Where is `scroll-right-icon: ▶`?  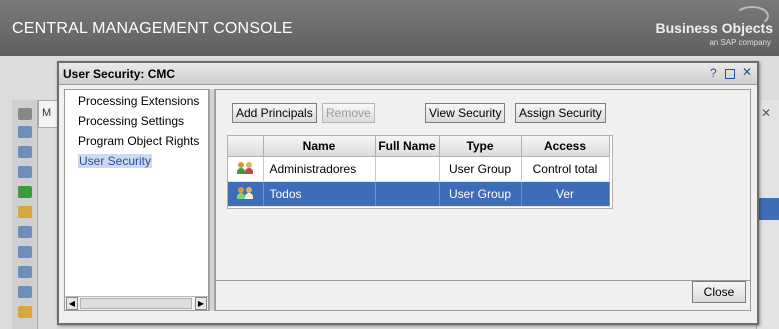
scroll-right-icon: ▶ is located at coordinates (201, 303).